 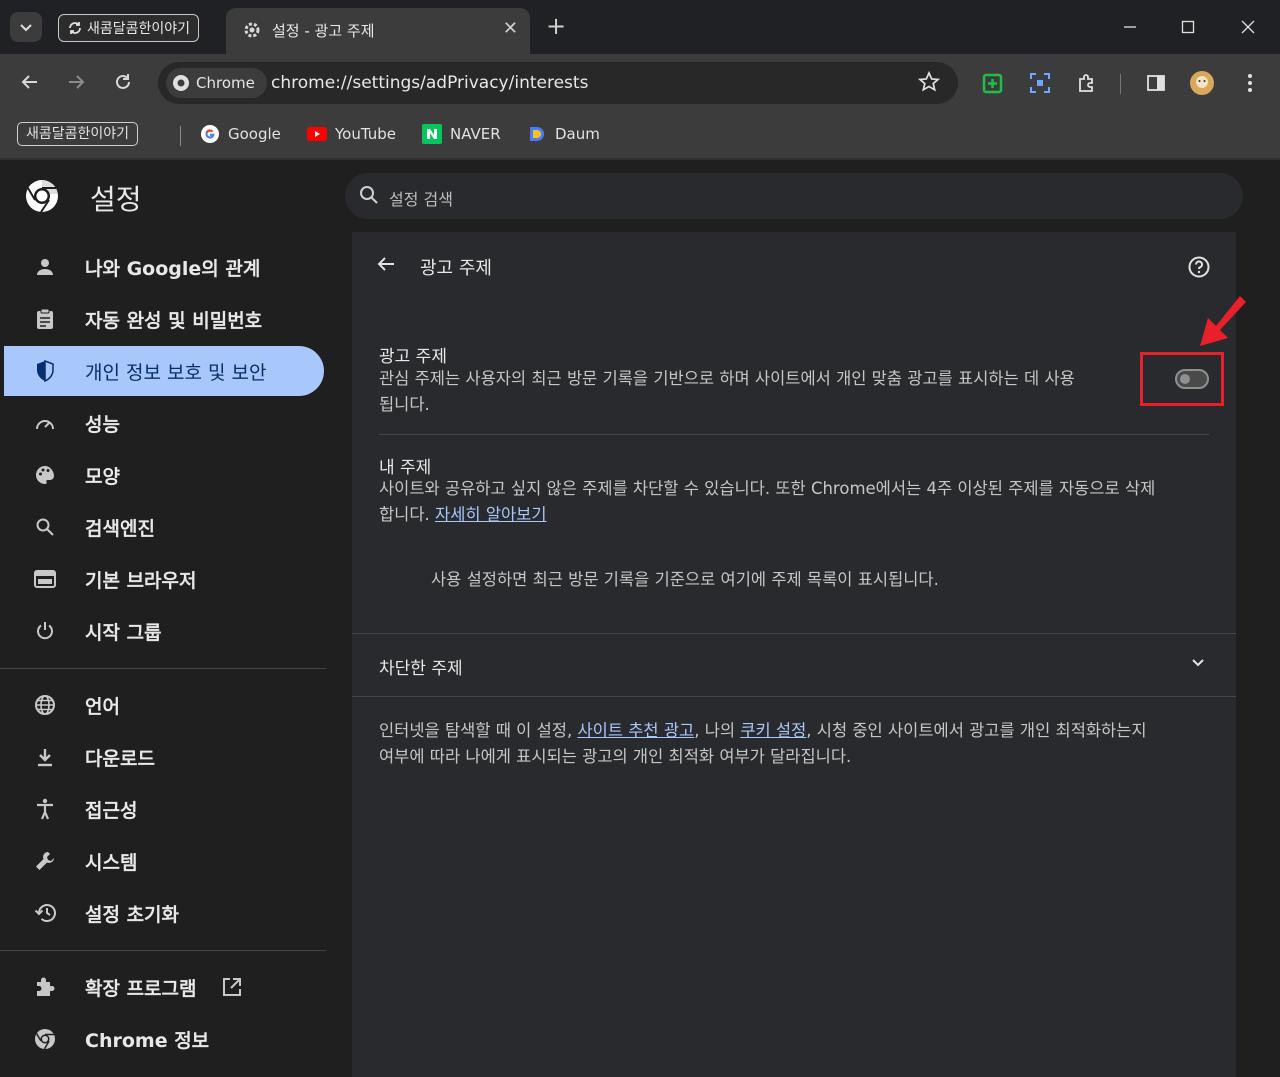 I want to click on bookmark-chip: 새콤달콤한이야기, so click(x=78, y=134).